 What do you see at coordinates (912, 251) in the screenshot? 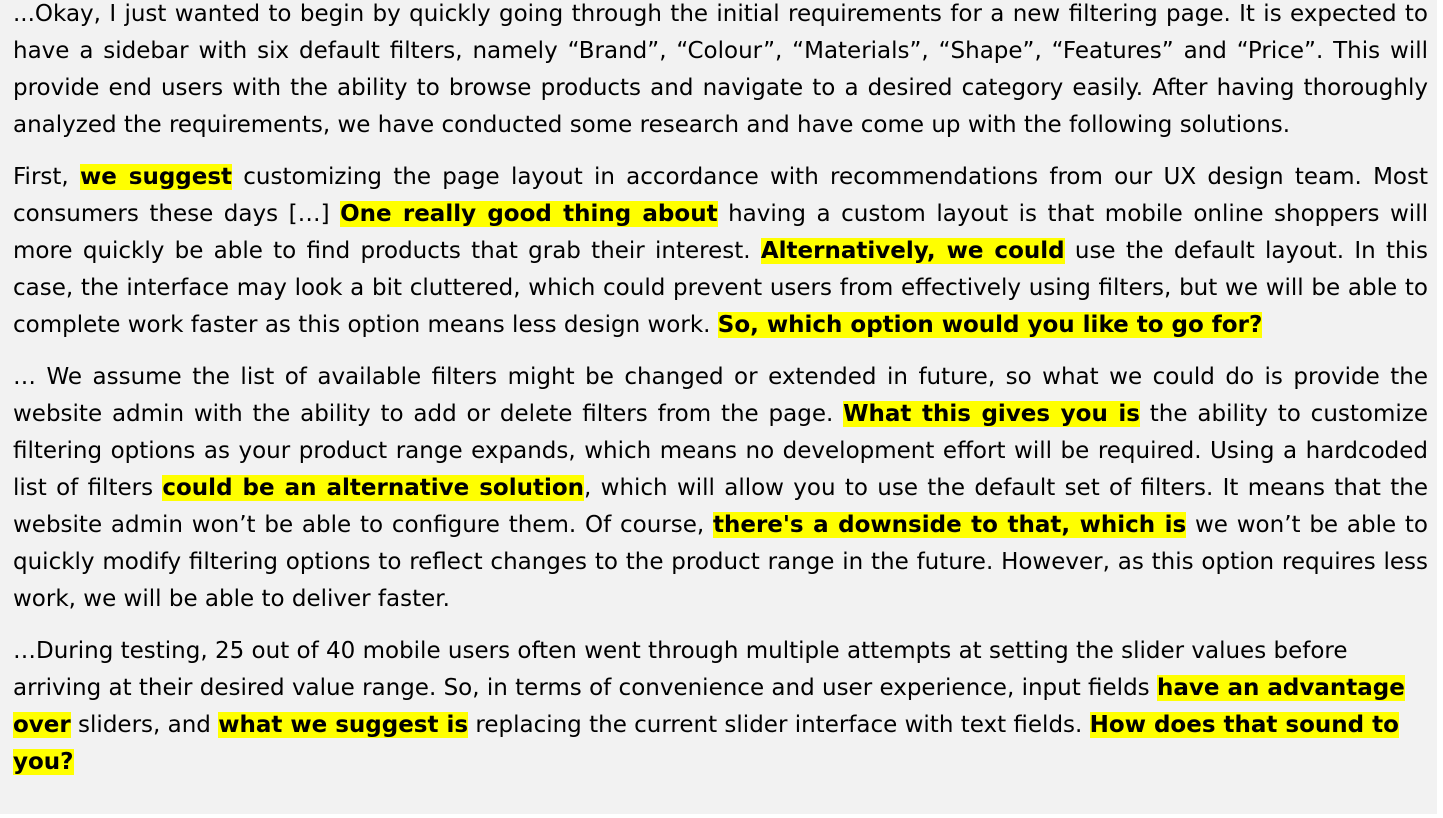
I see `highlighted-phrase: Alternatively, we could` at bounding box center [912, 251].